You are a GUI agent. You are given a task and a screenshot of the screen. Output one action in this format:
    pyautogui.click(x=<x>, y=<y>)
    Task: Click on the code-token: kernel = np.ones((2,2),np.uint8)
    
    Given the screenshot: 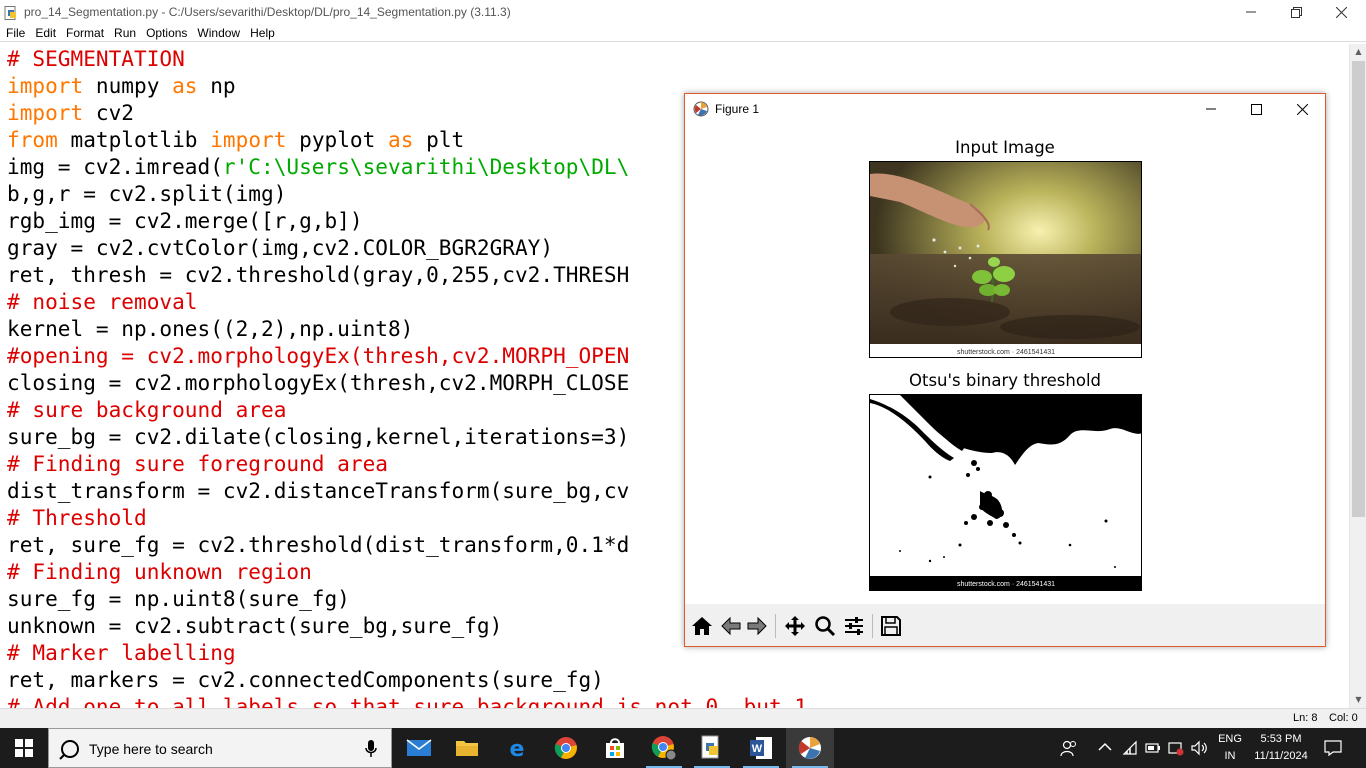 What is the action you would take?
    pyautogui.click(x=210, y=328)
    